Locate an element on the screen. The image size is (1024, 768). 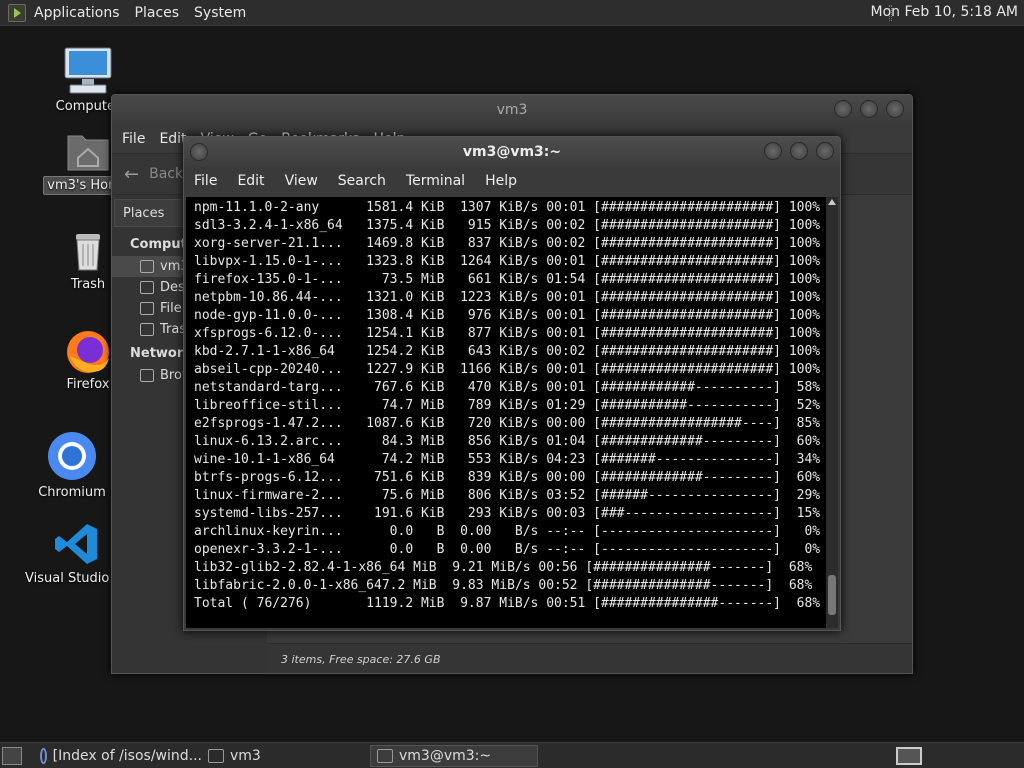
taskbar-item-terminal: vm3@vm3:~ is located at coordinates (454, 756).